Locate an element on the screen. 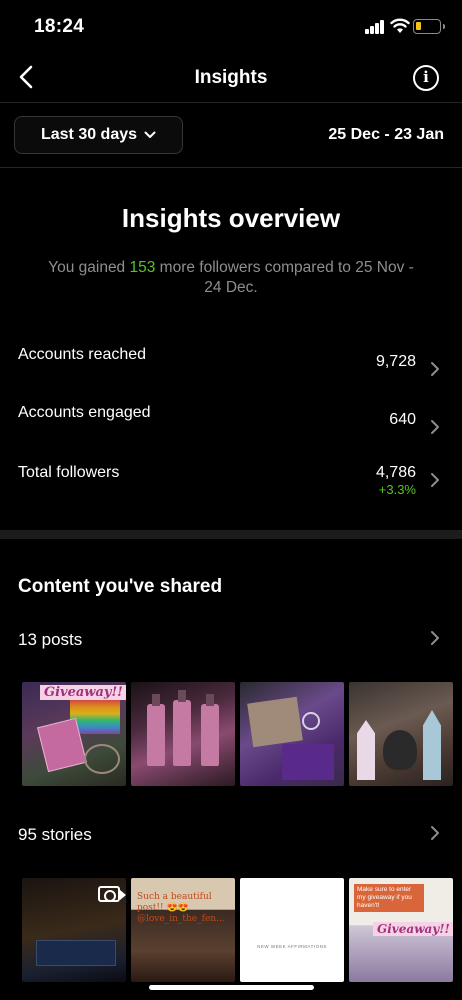  followers-gained-value: 153 is located at coordinates (142, 267).